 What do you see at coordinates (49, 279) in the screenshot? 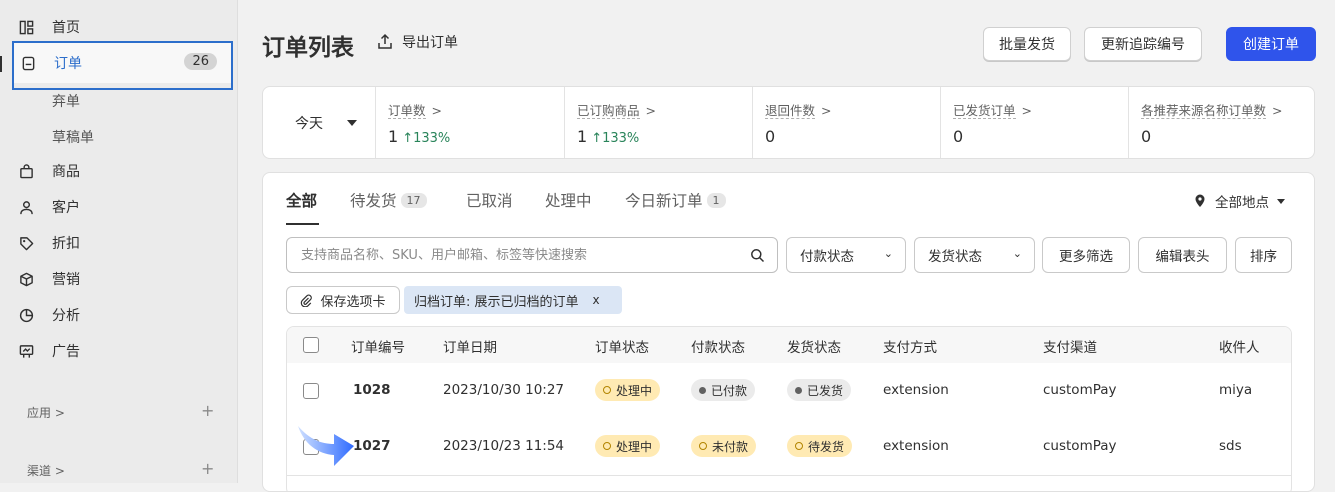
I see `sidebar-item-marketing: 营销` at bounding box center [49, 279].